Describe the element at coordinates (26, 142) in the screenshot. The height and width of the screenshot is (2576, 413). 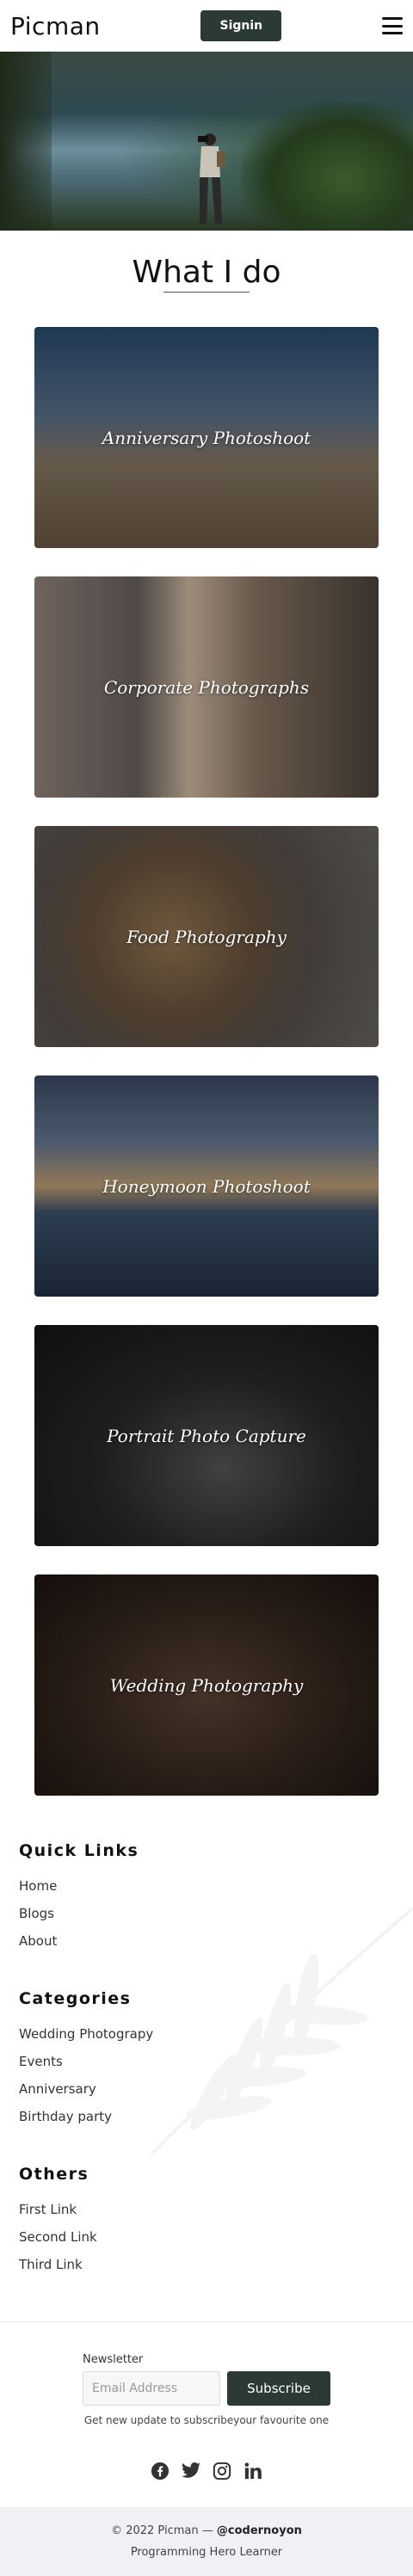
I see `hero-tree` at that location.